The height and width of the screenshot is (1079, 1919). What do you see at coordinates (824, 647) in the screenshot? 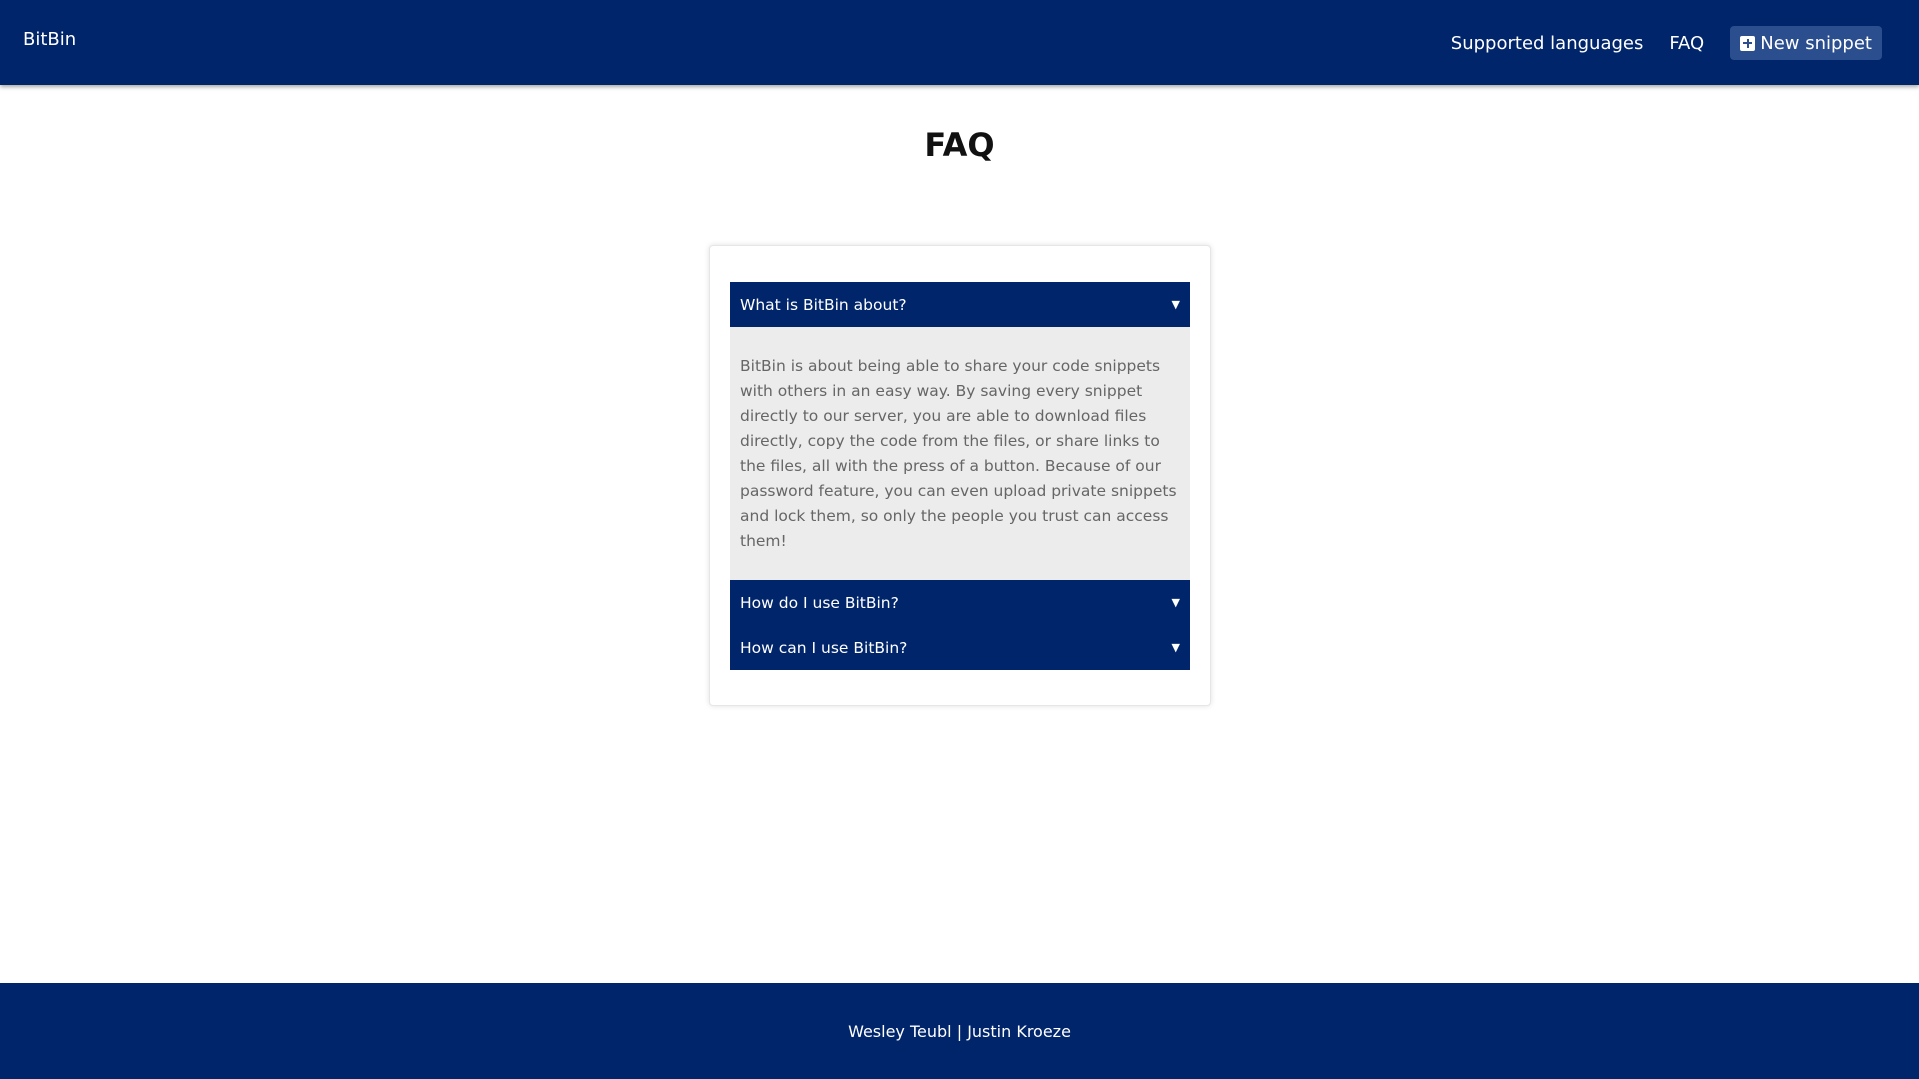
I see `faq-question-label: How can I use BitBin?` at bounding box center [824, 647].